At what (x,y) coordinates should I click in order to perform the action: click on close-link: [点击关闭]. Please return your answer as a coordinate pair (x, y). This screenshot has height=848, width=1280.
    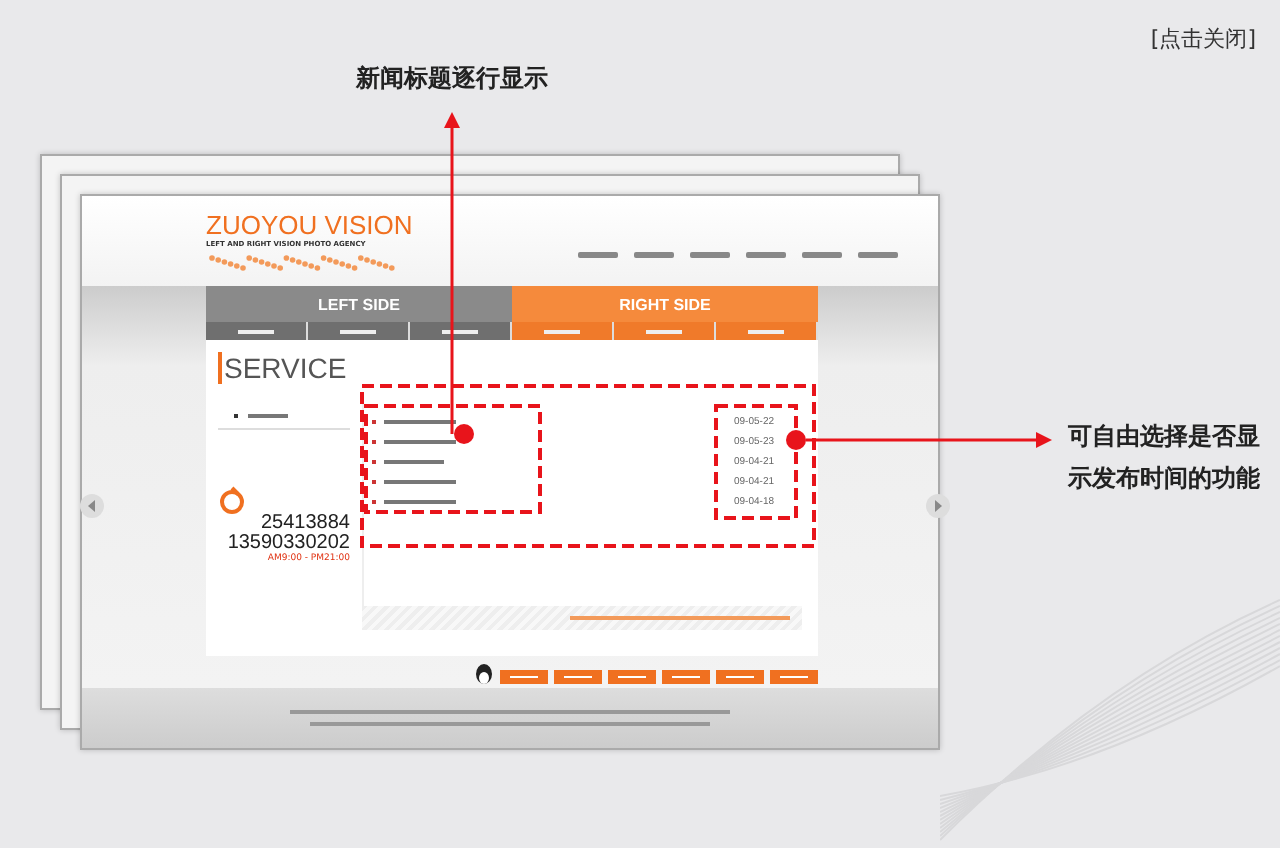
    Looking at the image, I should click on (1203, 39).